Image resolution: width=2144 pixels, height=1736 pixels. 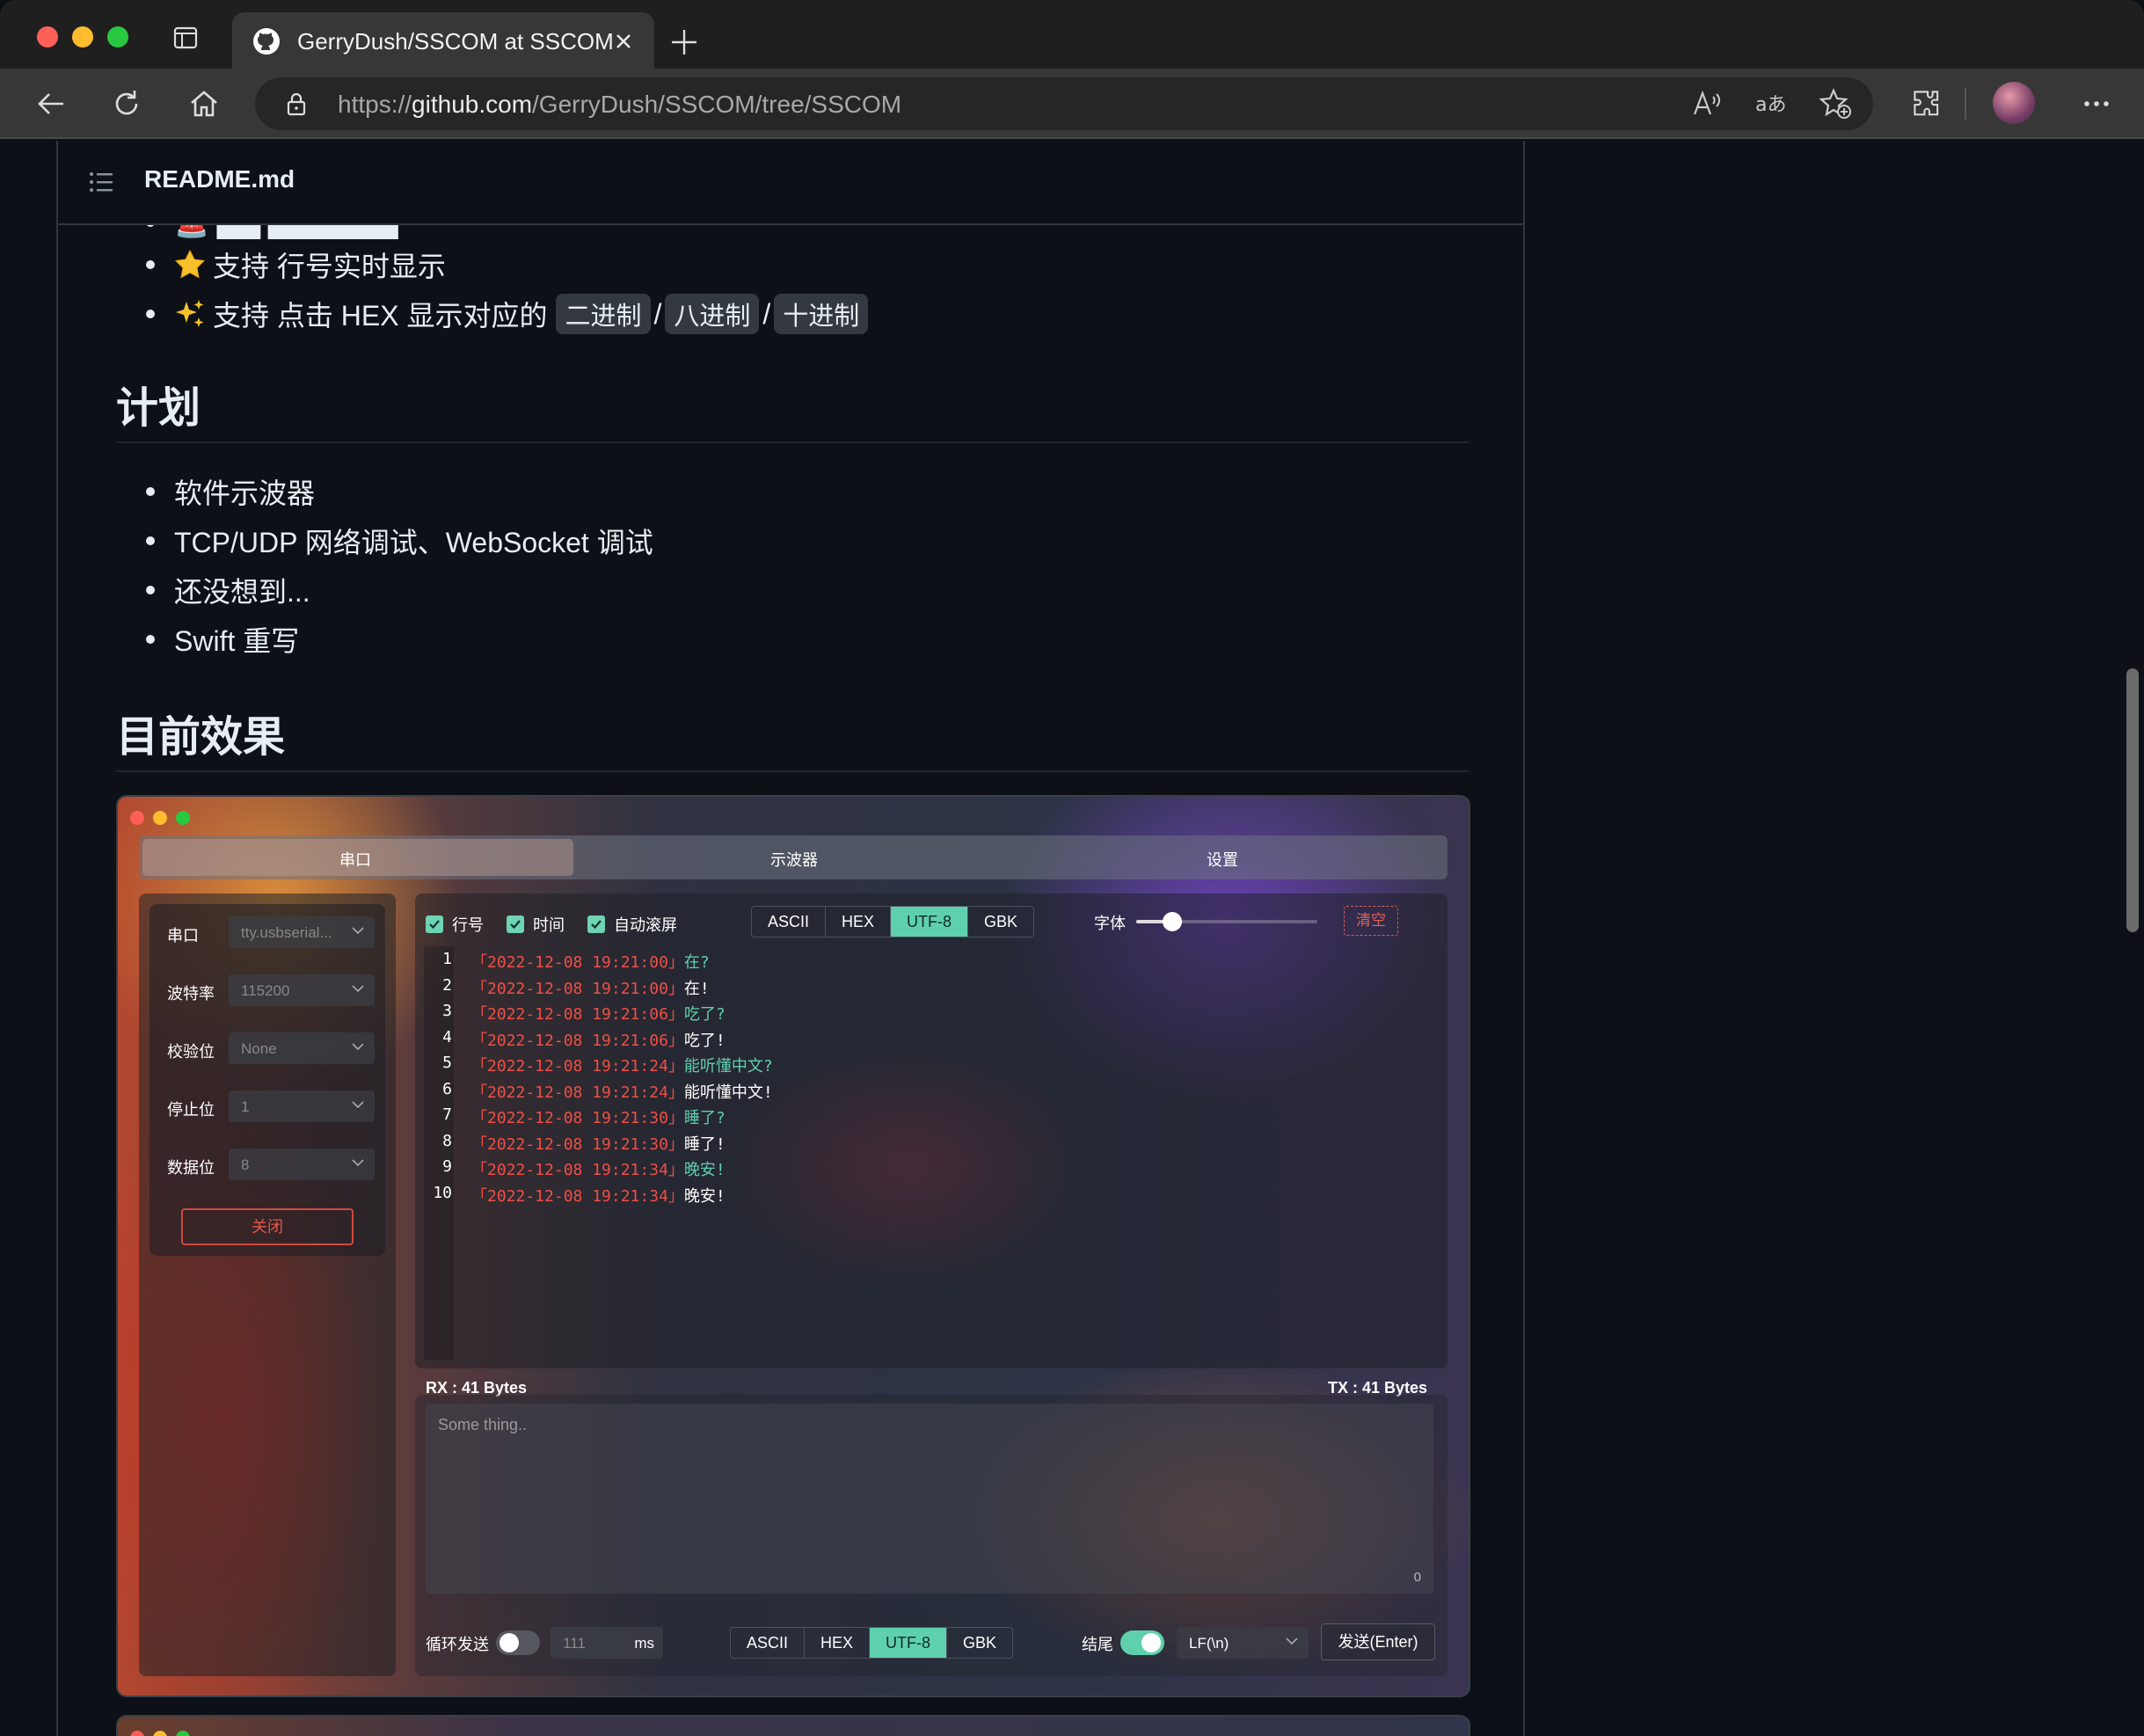 I want to click on log-line-number: 3, so click(x=447, y=1011).